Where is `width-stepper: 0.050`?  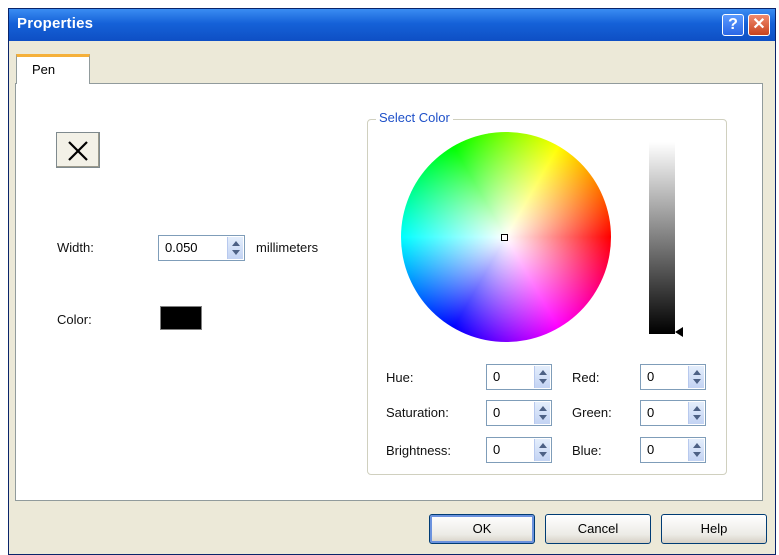
width-stepper: 0.050 is located at coordinates (201, 248).